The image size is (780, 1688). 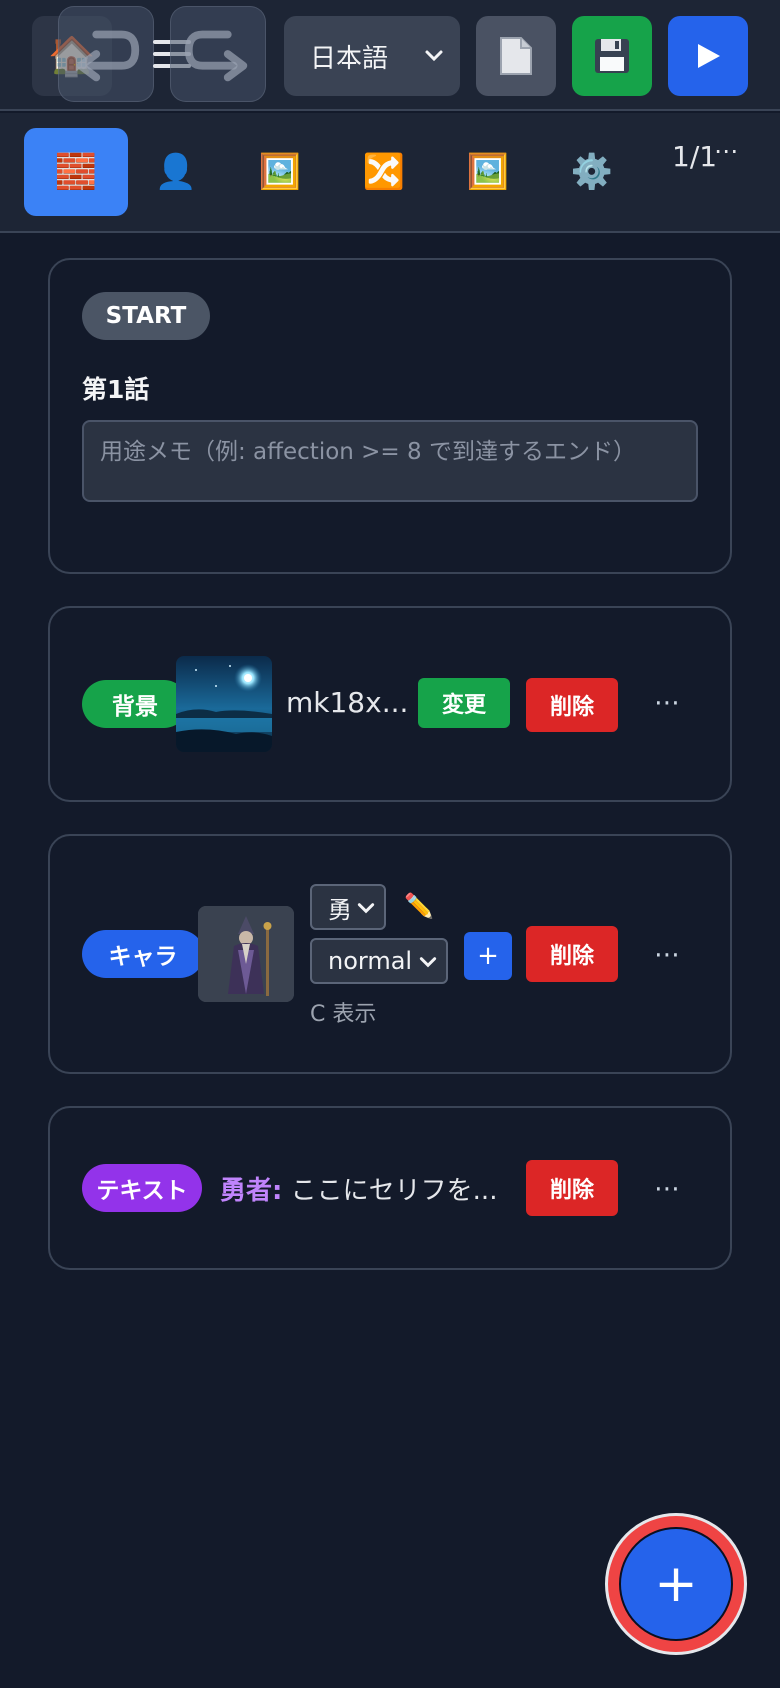 I want to click on redo-button, so click(x=218, y=54).